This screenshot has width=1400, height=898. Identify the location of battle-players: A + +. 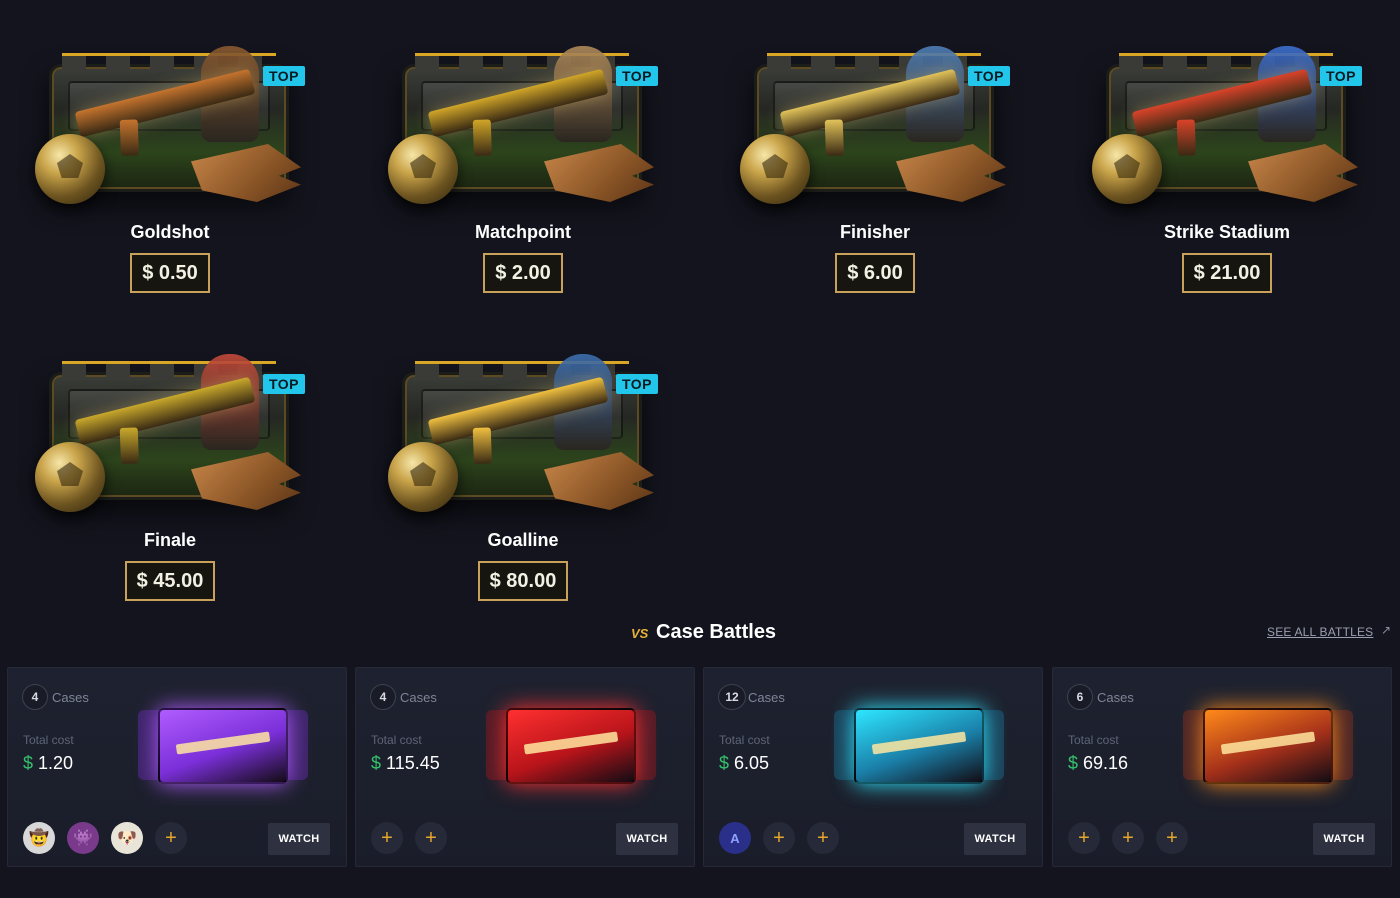
(779, 838).